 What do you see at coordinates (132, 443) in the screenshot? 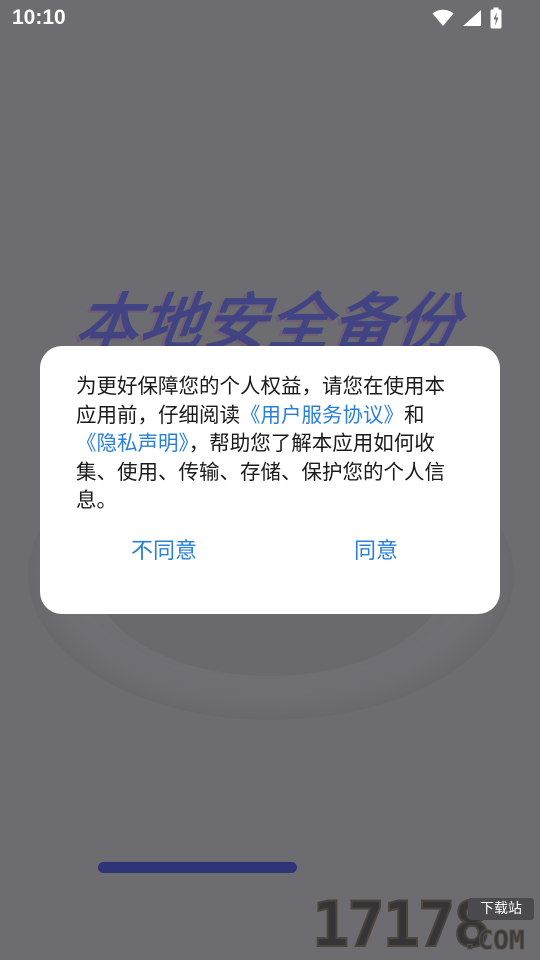
I see `privacy-policy-link: 《隐私声明》` at bounding box center [132, 443].